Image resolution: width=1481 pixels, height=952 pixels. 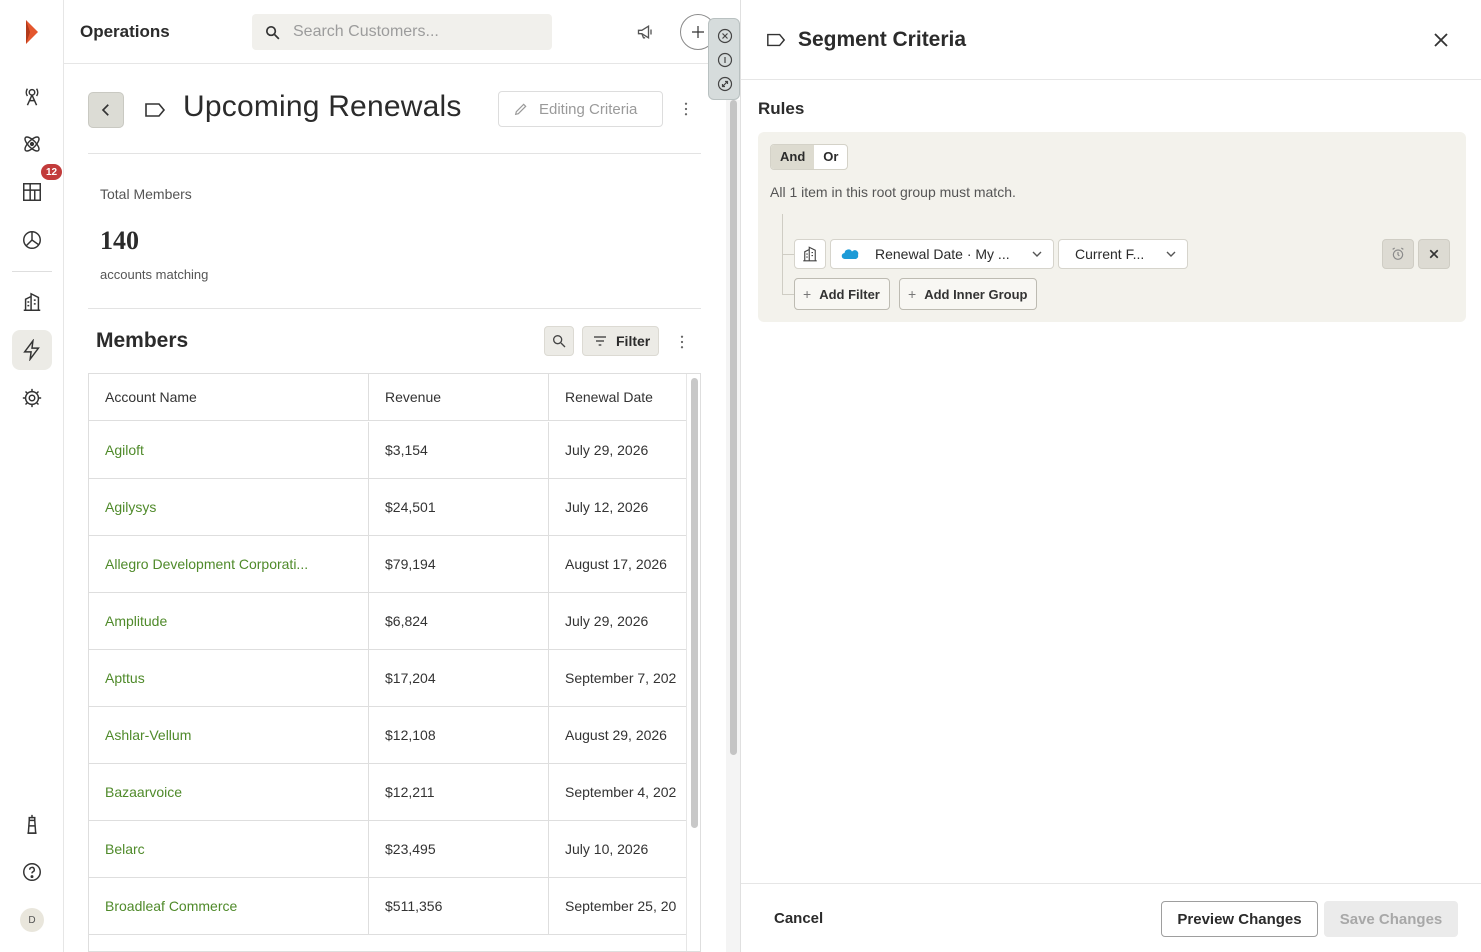 What do you see at coordinates (850, 254) in the screenshot?
I see `salesforce-cloud-icon` at bounding box center [850, 254].